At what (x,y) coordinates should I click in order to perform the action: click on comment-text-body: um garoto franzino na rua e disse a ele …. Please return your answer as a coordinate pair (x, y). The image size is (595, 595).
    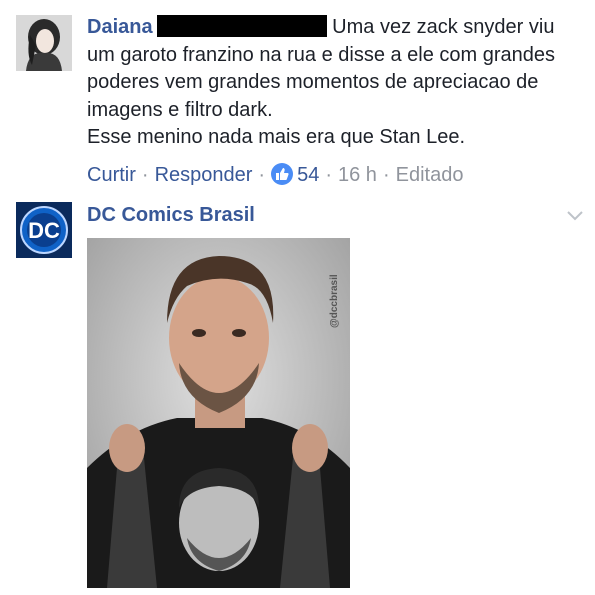
    Looking at the image, I should click on (321, 82).